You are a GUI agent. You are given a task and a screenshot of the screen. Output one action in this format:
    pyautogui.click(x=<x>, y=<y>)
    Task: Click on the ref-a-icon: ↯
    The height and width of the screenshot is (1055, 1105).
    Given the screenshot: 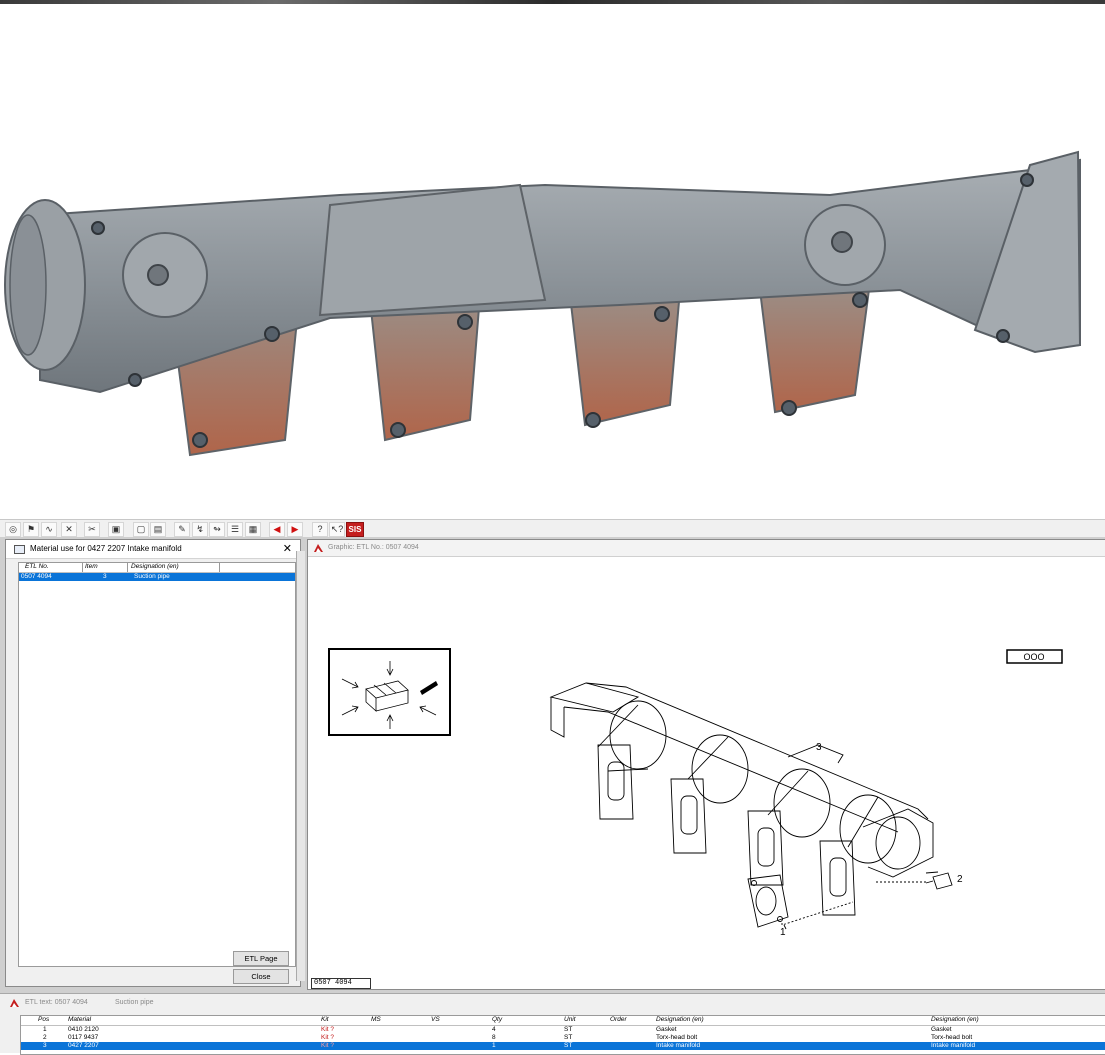 What is the action you would take?
    pyautogui.click(x=200, y=529)
    